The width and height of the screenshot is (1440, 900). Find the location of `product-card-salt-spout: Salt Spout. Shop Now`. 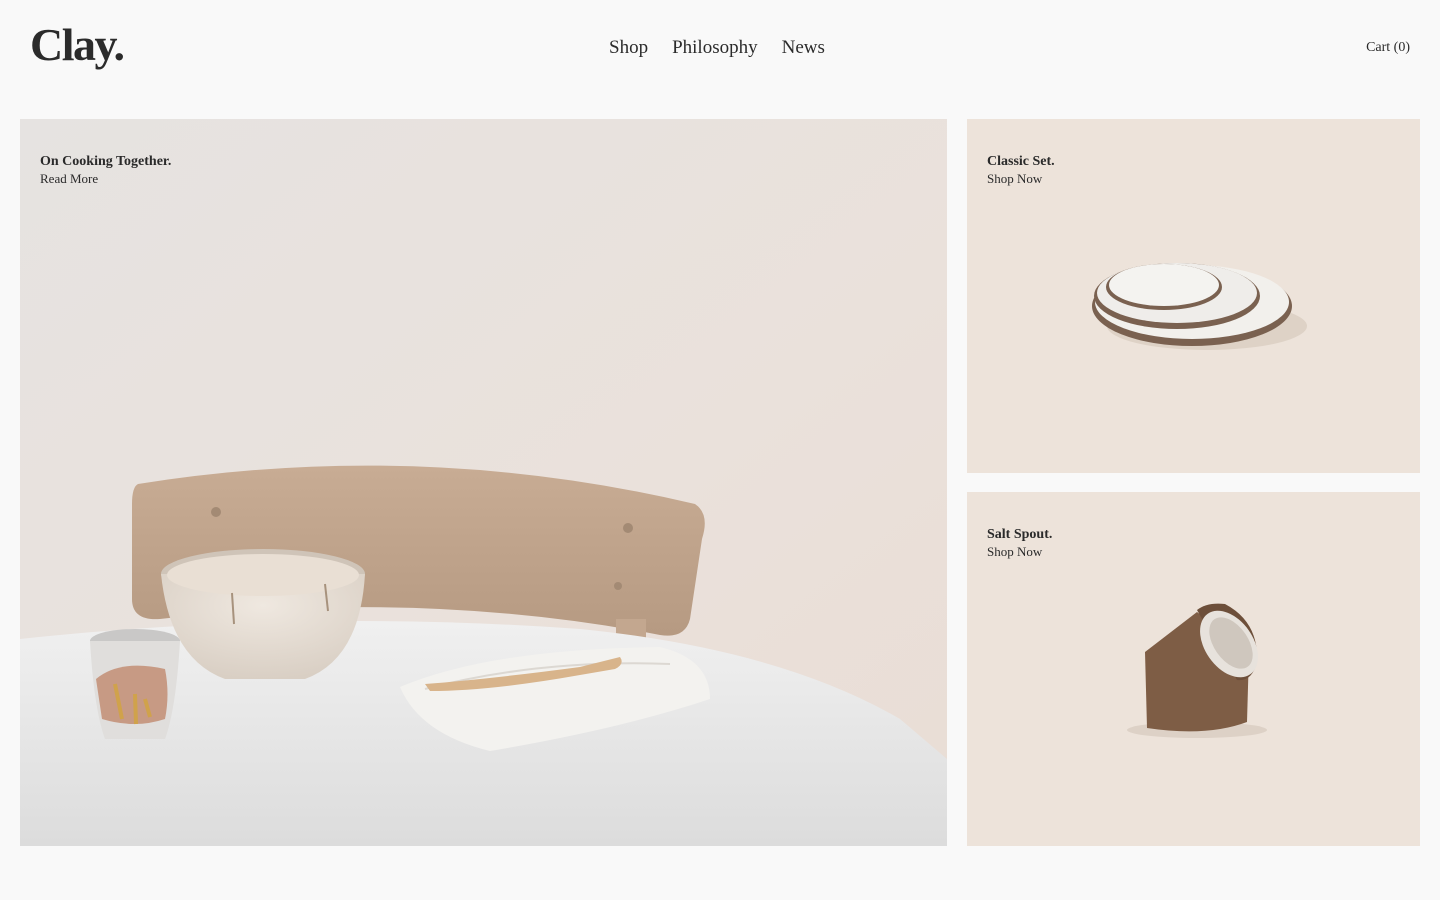

product-card-salt-spout: Salt Spout. Shop Now is located at coordinates (1193, 669).